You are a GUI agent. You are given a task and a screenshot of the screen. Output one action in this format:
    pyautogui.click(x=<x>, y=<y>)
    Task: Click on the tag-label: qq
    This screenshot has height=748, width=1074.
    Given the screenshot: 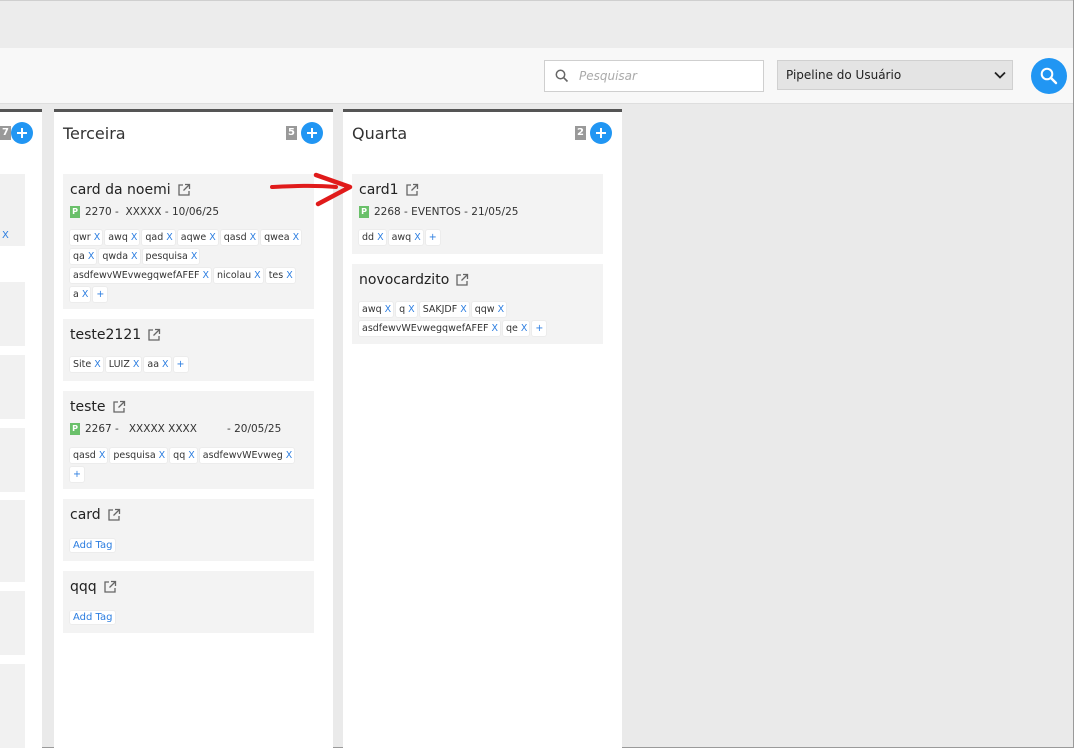 What is the action you would take?
    pyautogui.click(x=179, y=455)
    